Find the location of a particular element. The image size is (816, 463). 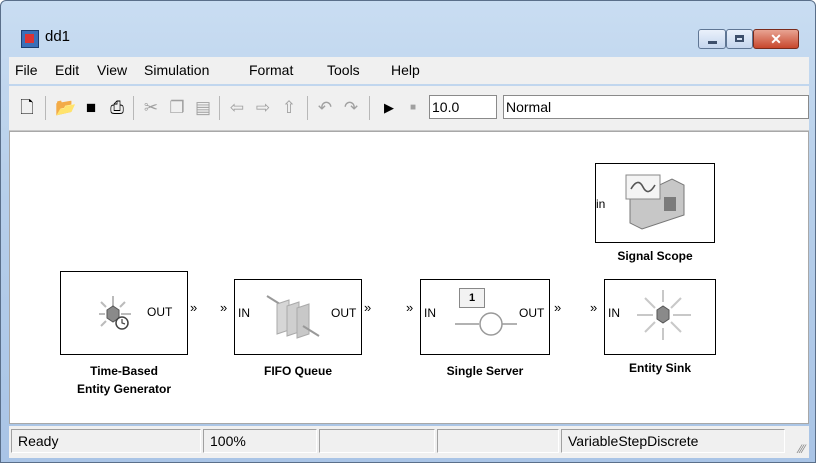

server-out-port: OUT is located at coordinates (532, 313).